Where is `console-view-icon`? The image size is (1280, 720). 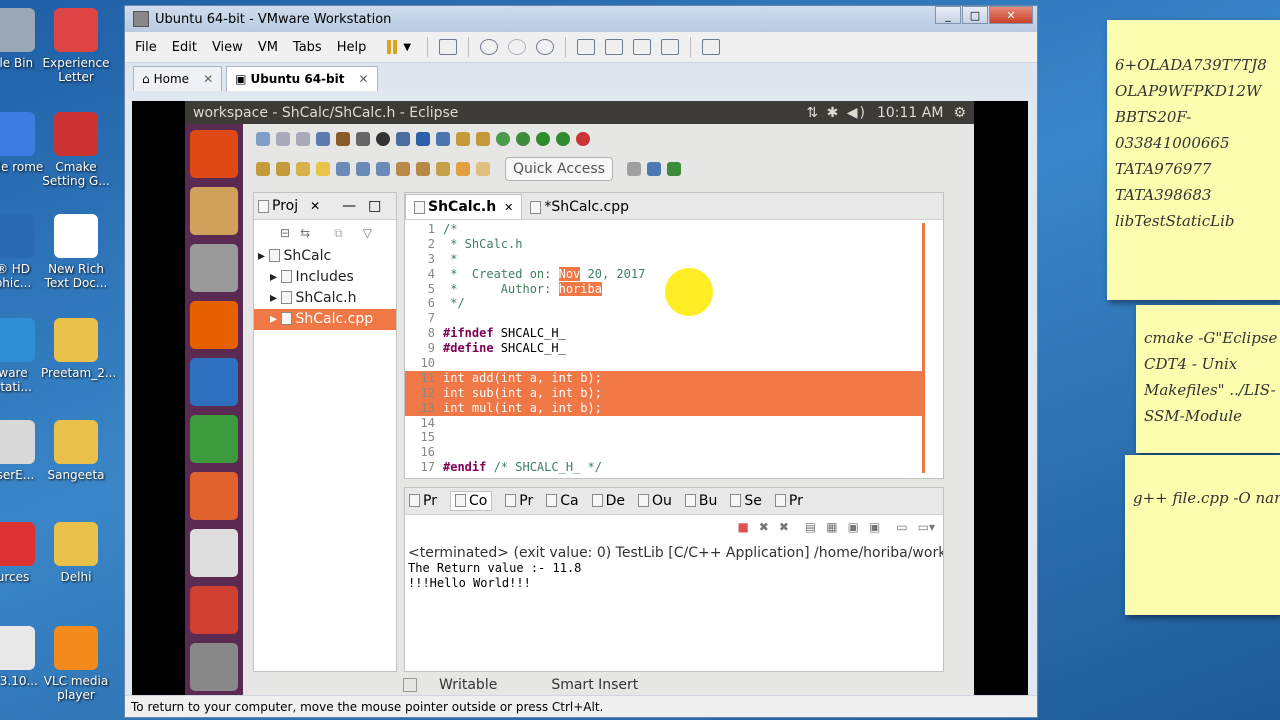 console-view-icon is located at coordinates (711, 47).